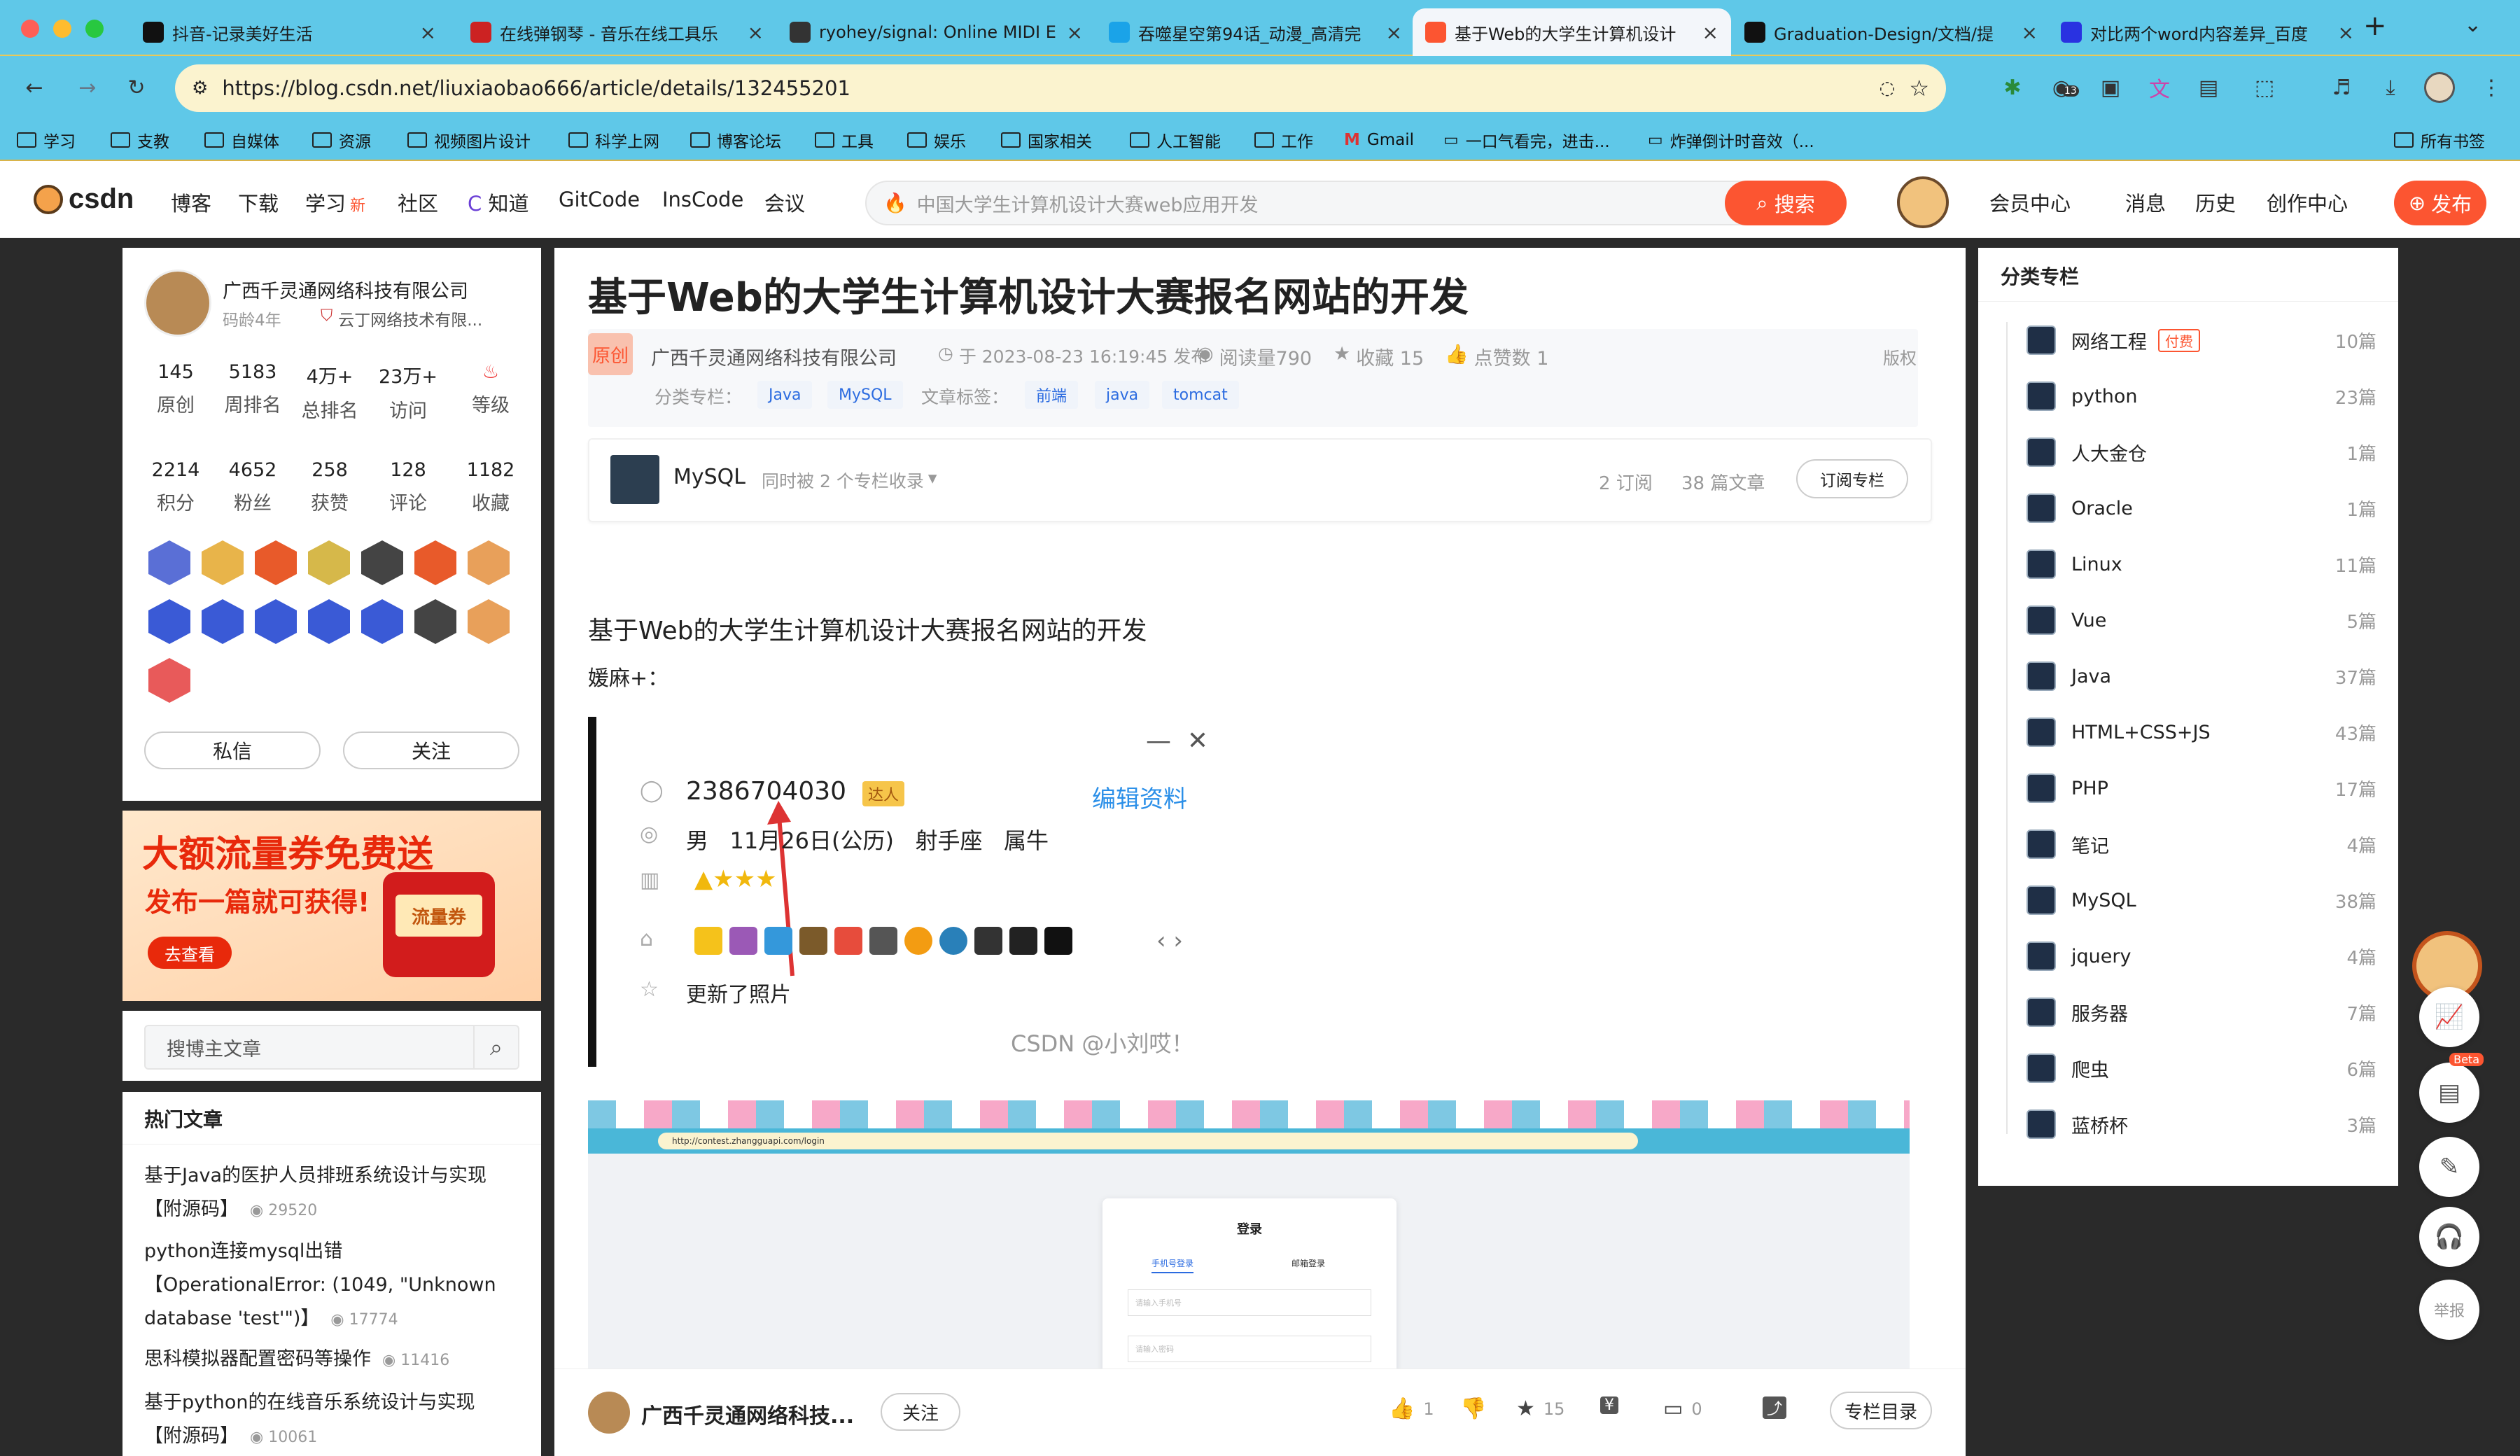  What do you see at coordinates (2201, 844) in the screenshot?
I see `category-item: 笔记 4篇` at bounding box center [2201, 844].